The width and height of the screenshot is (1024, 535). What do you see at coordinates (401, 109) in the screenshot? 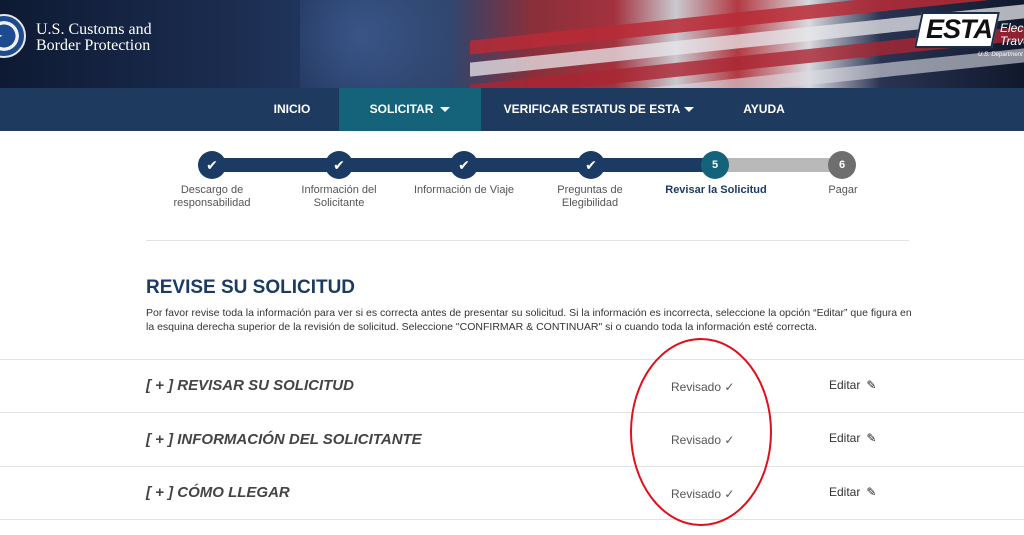
I see `nav-solicitar-label: SOLICITAR` at bounding box center [401, 109].